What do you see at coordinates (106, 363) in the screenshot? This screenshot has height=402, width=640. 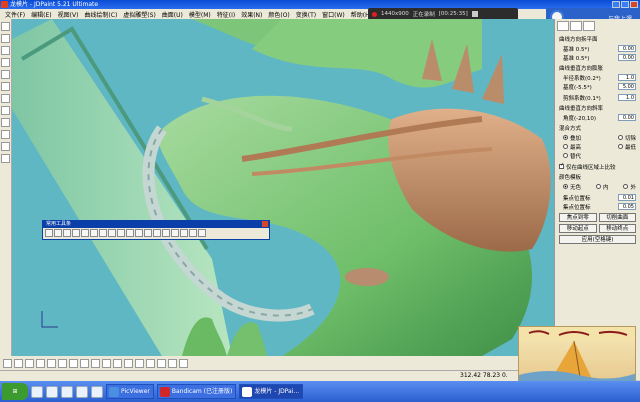 I see `node-edit-icon` at bounding box center [106, 363].